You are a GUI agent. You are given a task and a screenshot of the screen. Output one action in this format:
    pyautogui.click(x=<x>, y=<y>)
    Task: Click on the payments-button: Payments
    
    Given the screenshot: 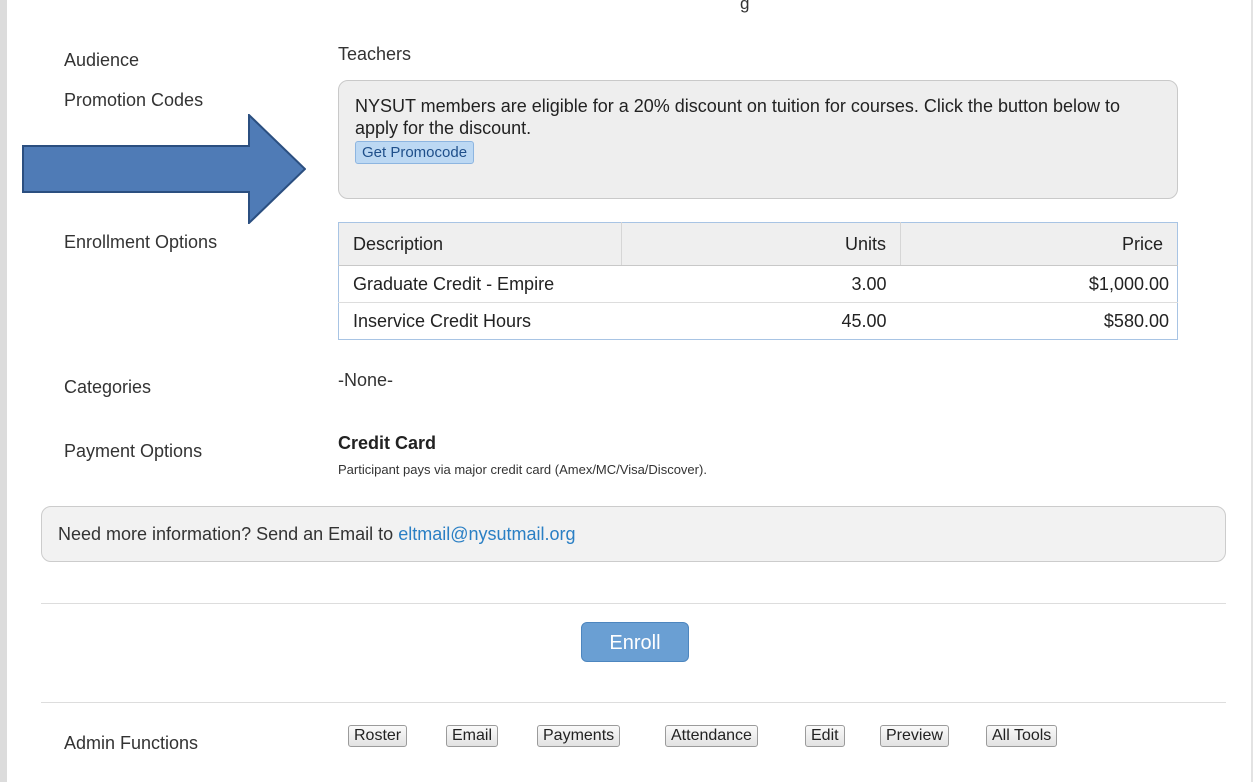 What is the action you would take?
    pyautogui.click(x=579, y=736)
    